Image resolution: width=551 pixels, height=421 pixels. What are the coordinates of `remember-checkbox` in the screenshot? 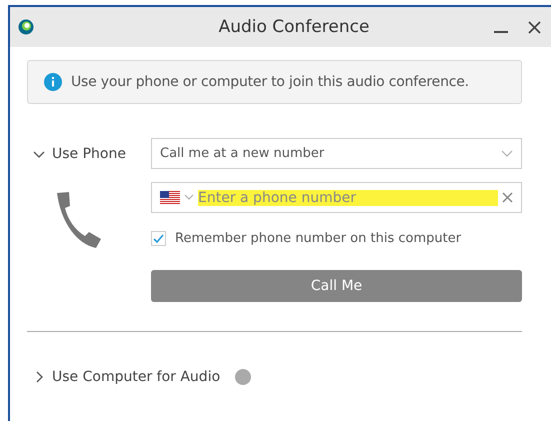 It's located at (158, 238).